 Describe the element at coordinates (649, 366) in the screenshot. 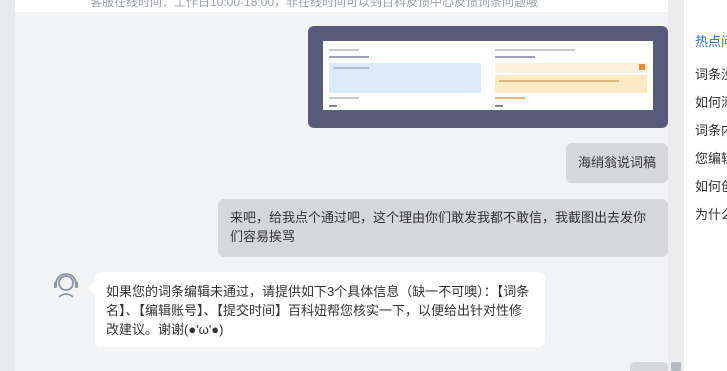

I see `user-message-partial` at that location.